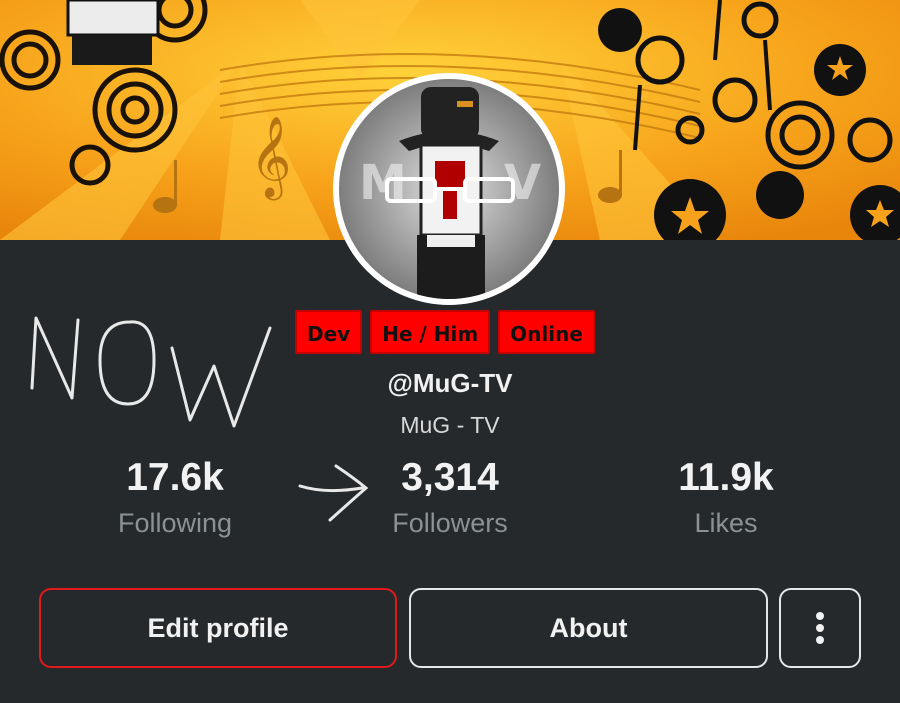 The height and width of the screenshot is (703, 900). I want to click on profile-handle: @MuG-TV, so click(450, 383).